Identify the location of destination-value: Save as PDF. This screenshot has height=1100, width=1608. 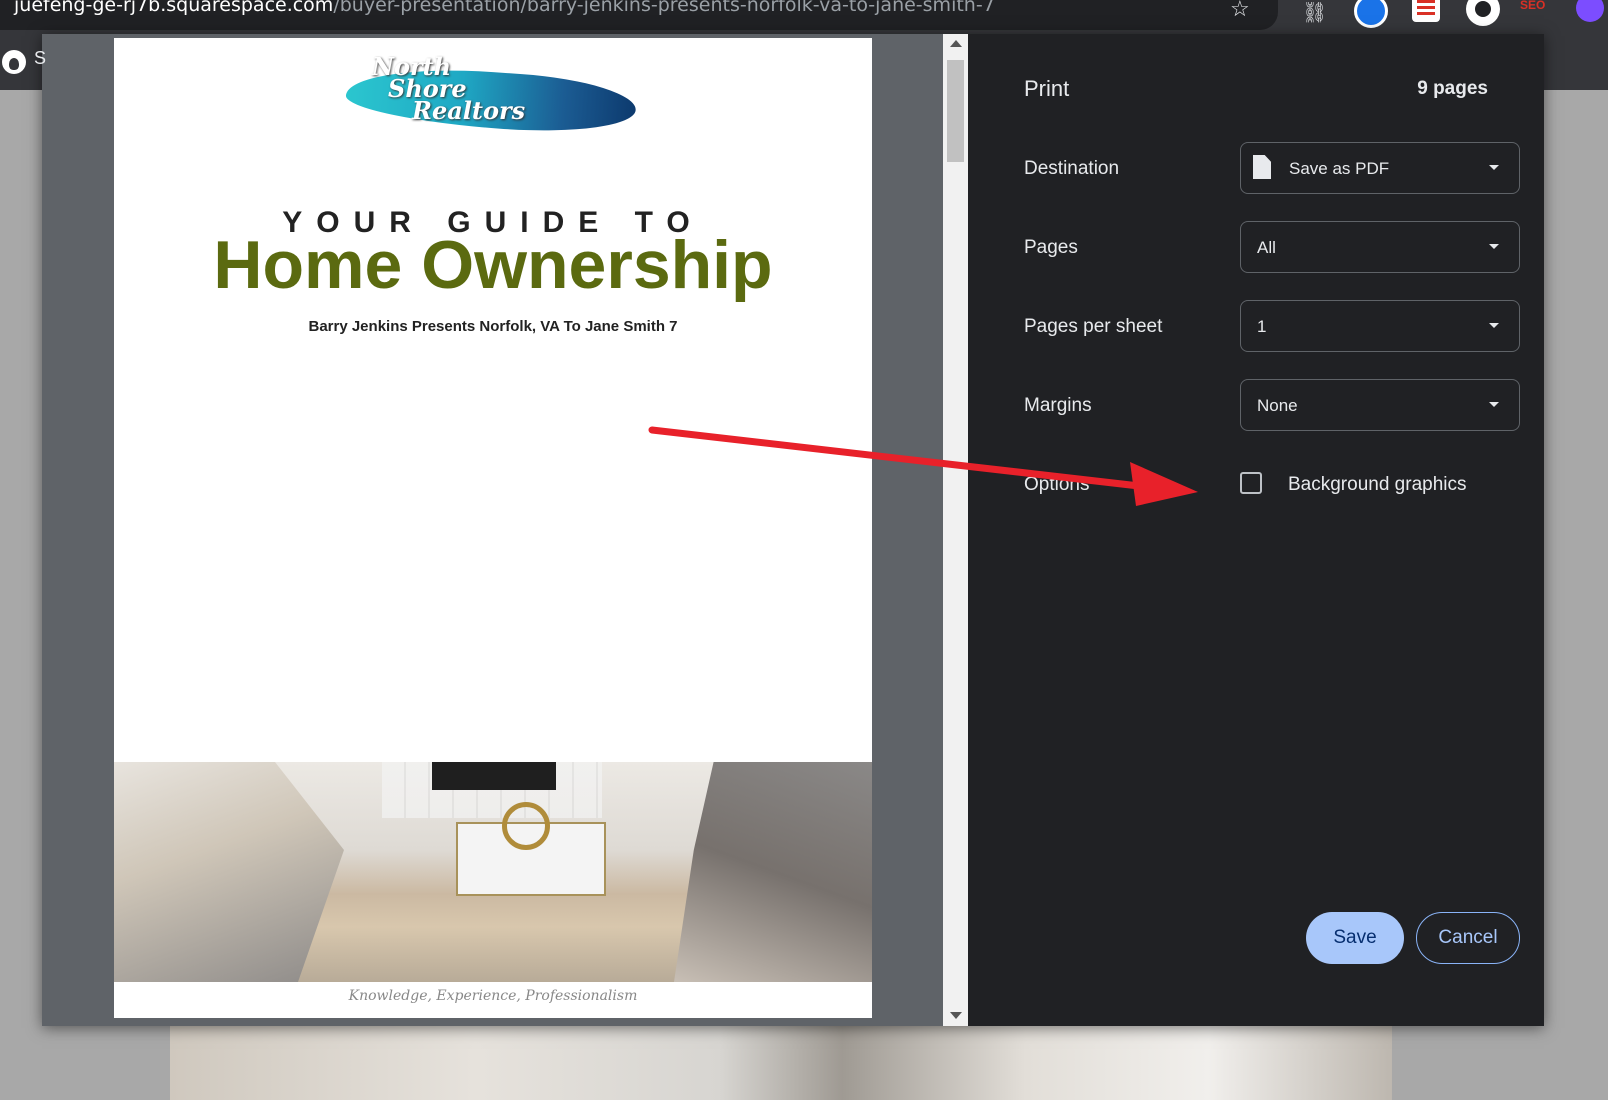
(1339, 168).